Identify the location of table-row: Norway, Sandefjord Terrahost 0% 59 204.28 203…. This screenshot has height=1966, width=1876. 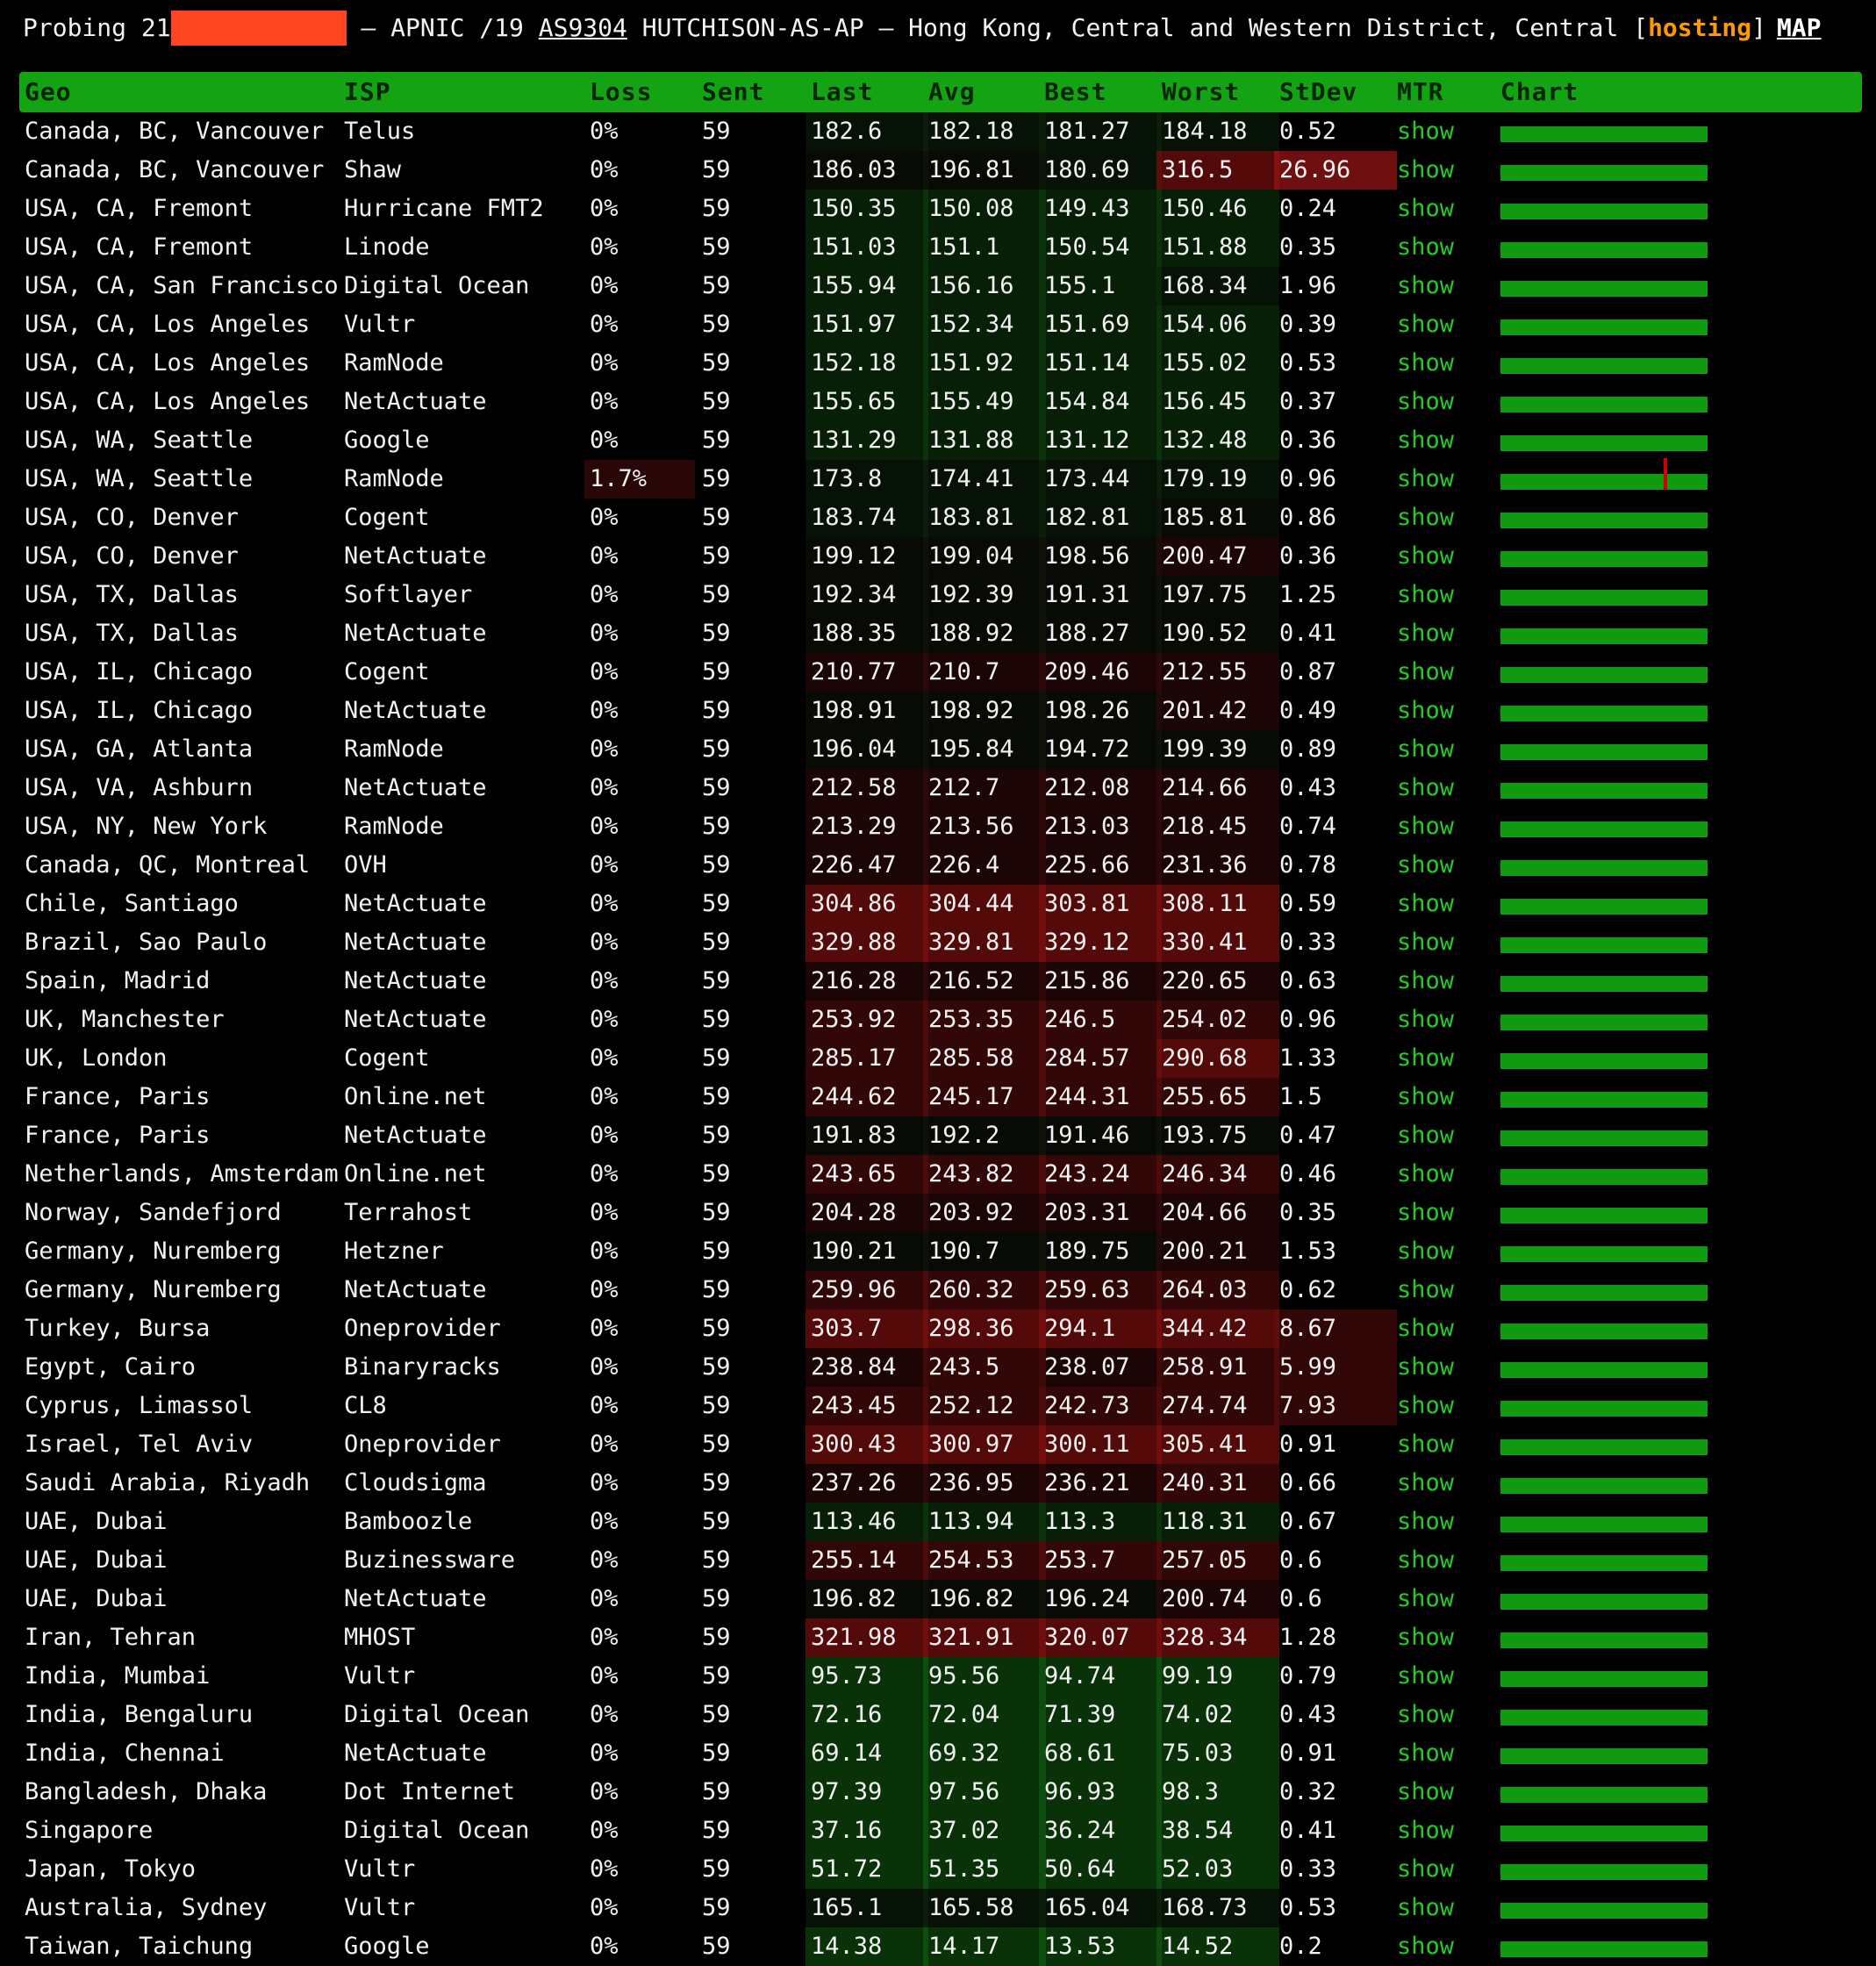
(938, 1213).